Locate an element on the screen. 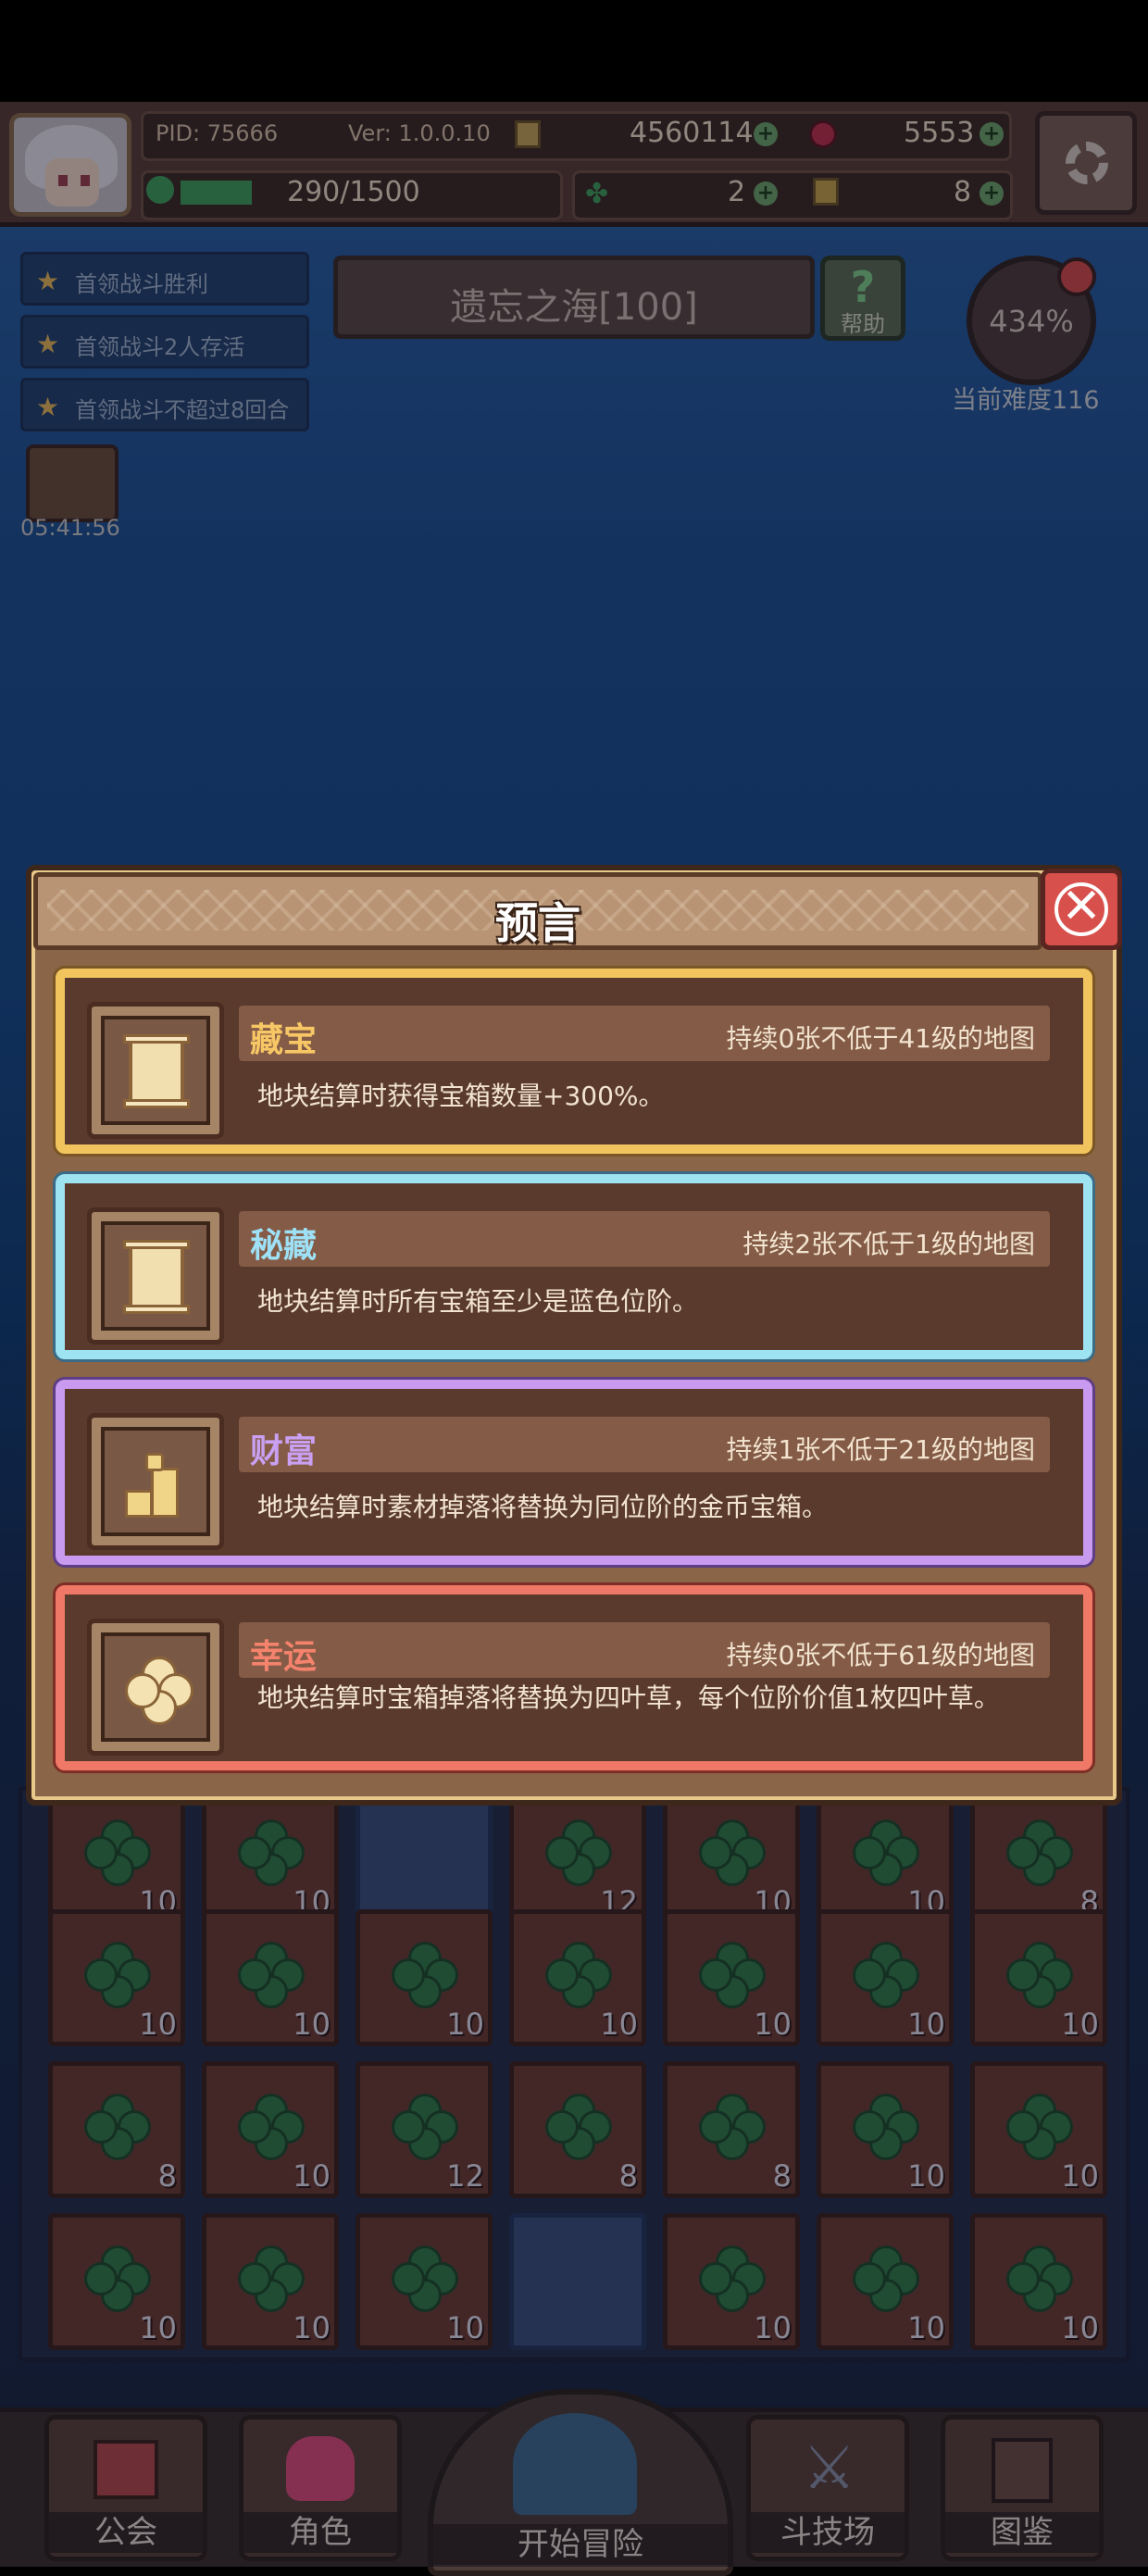 The width and height of the screenshot is (1148, 2576). card-name: 藏宝 is located at coordinates (284, 1040).